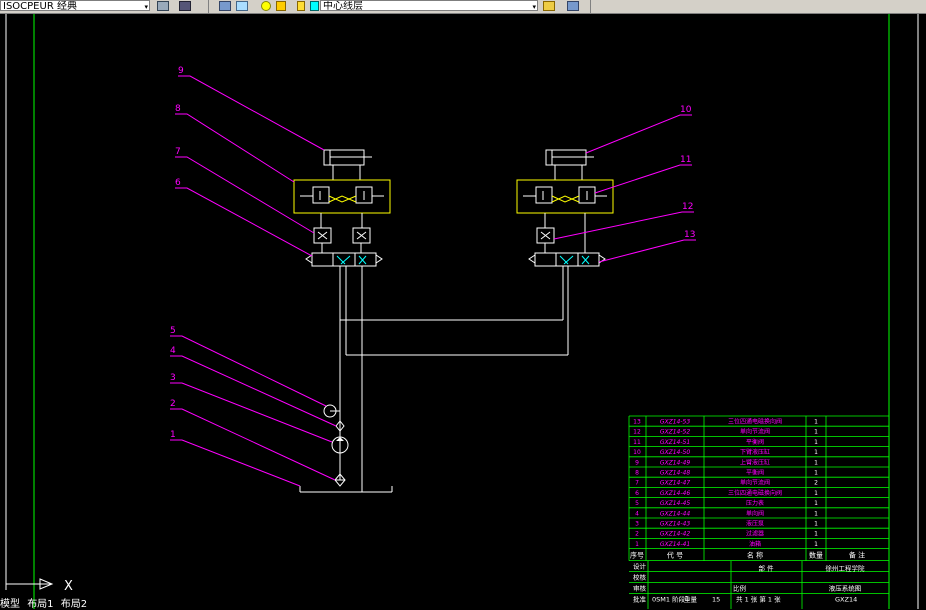 This screenshot has height=610, width=926. What do you see at coordinates (565, 216) in the screenshot?
I see `balance-valve-right` at bounding box center [565, 216].